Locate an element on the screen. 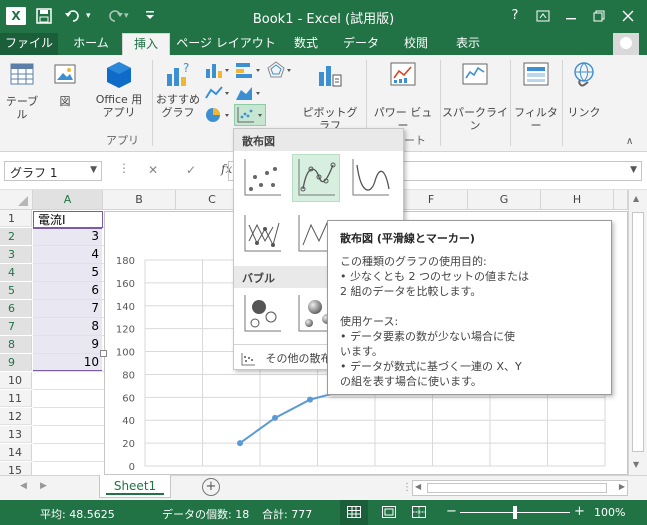 The width and height of the screenshot is (647, 525). select-all-corner is located at coordinates (16, 200).